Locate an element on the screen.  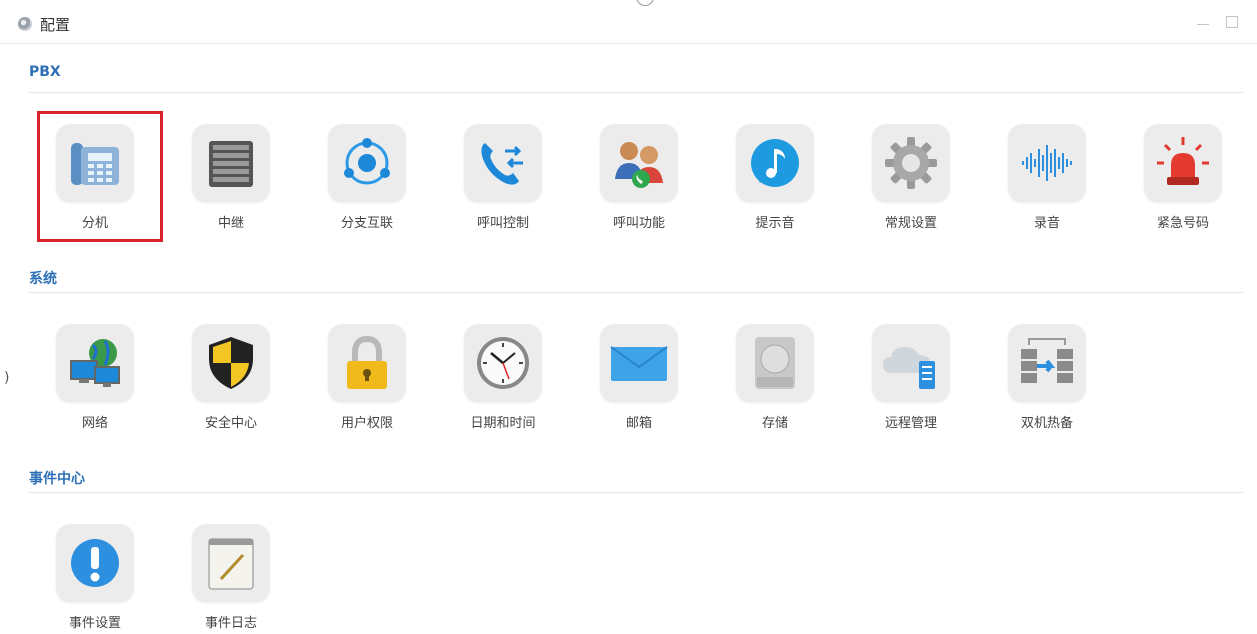
tile-emergency-number: 紧急号码 is located at coordinates (1183, 175).